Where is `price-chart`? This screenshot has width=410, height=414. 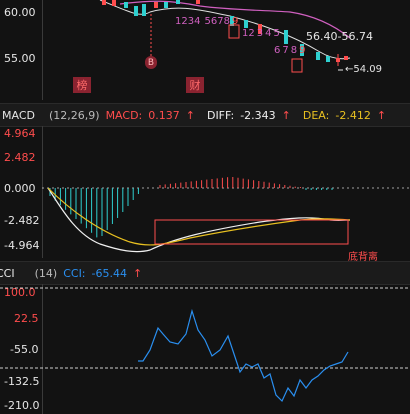 price-chart is located at coordinates (225, 36).